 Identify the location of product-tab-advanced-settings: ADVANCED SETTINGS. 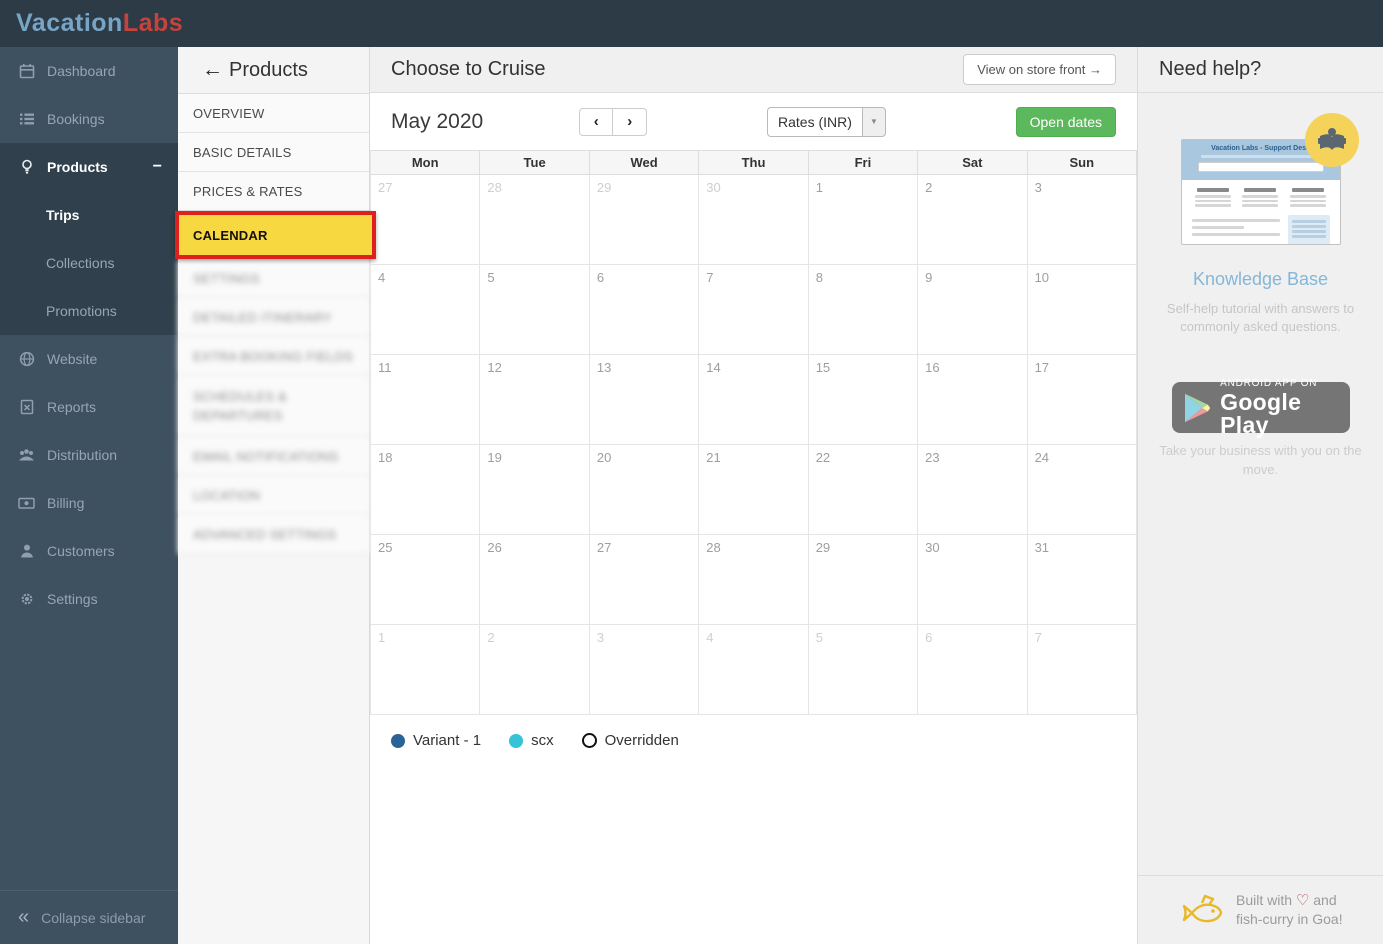
(273, 534).